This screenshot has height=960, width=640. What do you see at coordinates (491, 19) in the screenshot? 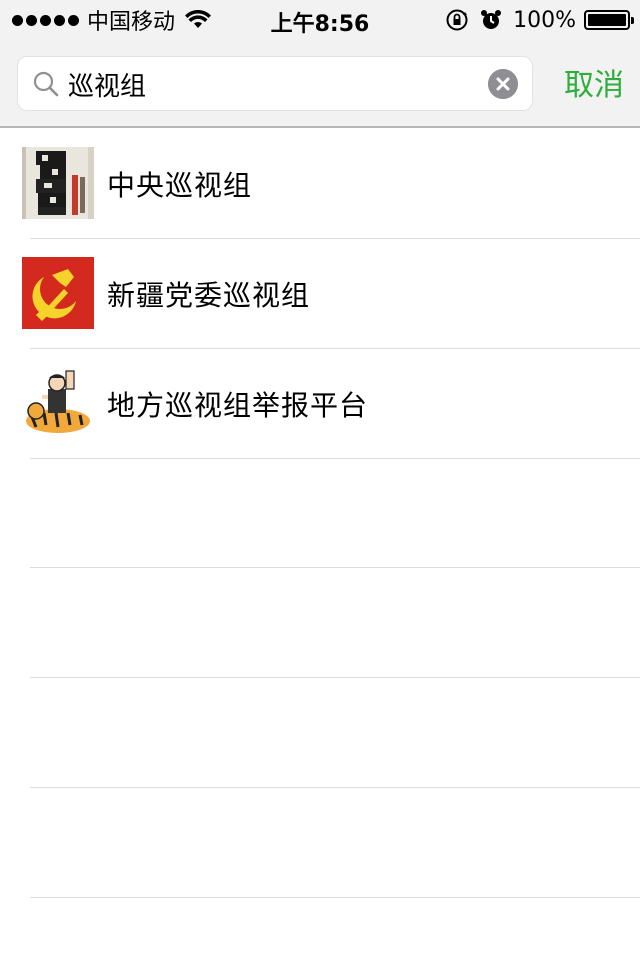
I see `alarm-icon` at bounding box center [491, 19].